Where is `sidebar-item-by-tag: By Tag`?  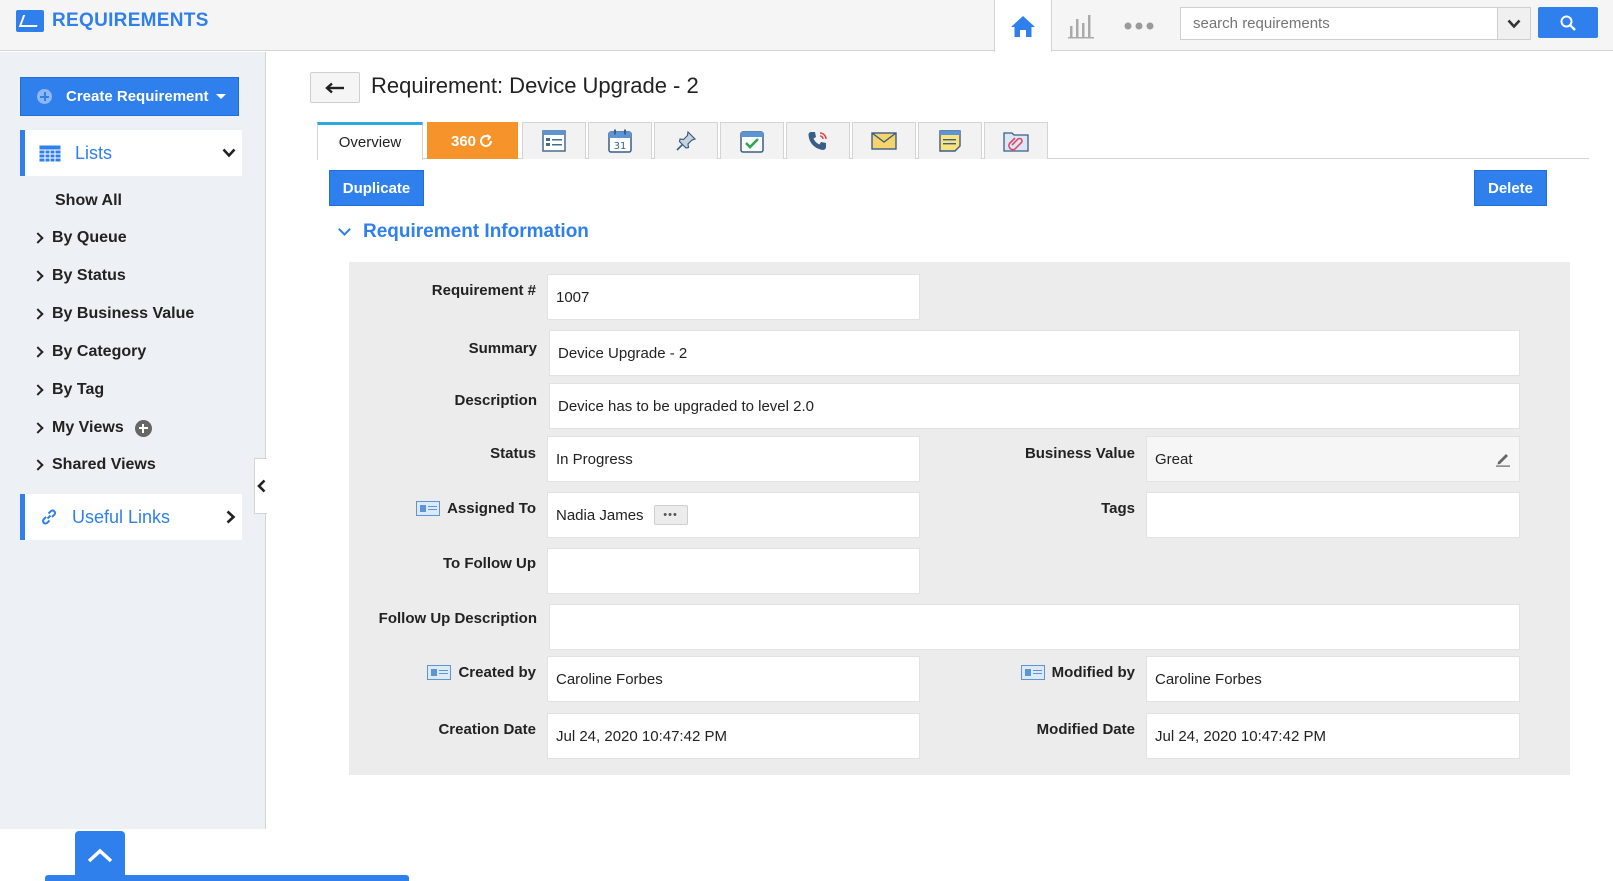 sidebar-item-by-tag: By Tag is located at coordinates (68, 390).